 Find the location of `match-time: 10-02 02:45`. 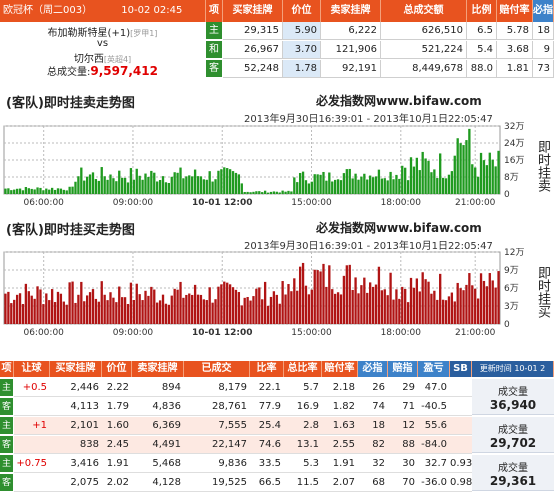

match-time: 10-02 02:45 is located at coordinates (152, 10).